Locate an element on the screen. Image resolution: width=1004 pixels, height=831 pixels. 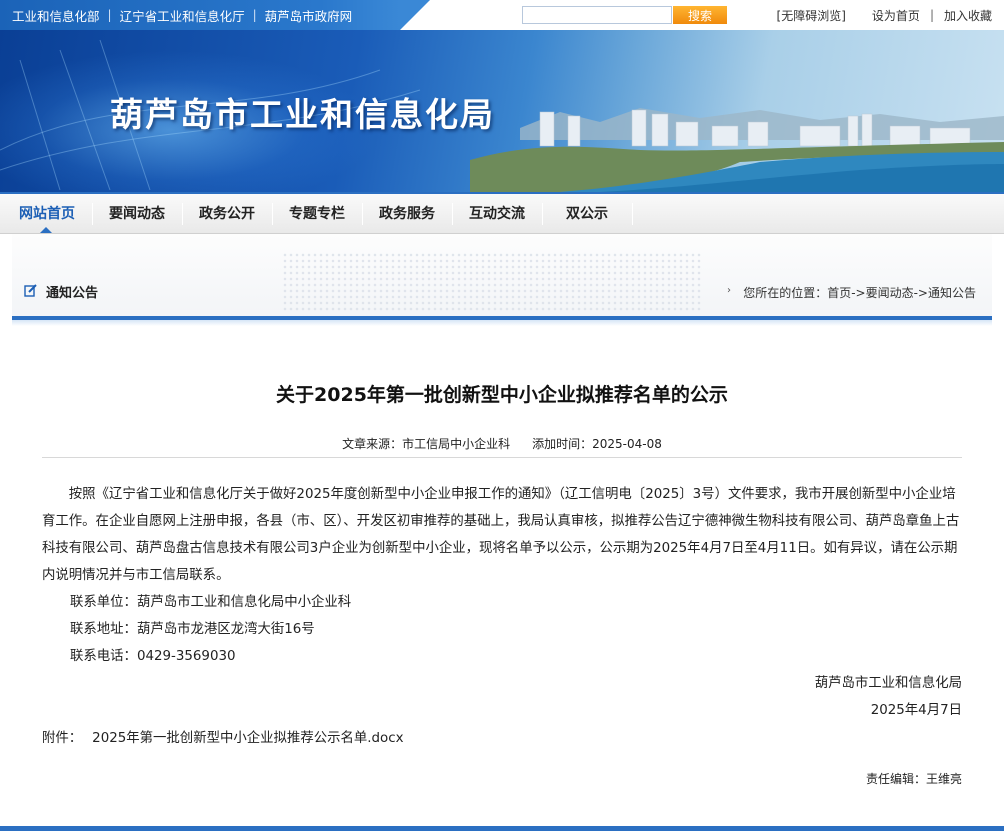
world-map-decoration is located at coordinates (492, 282).